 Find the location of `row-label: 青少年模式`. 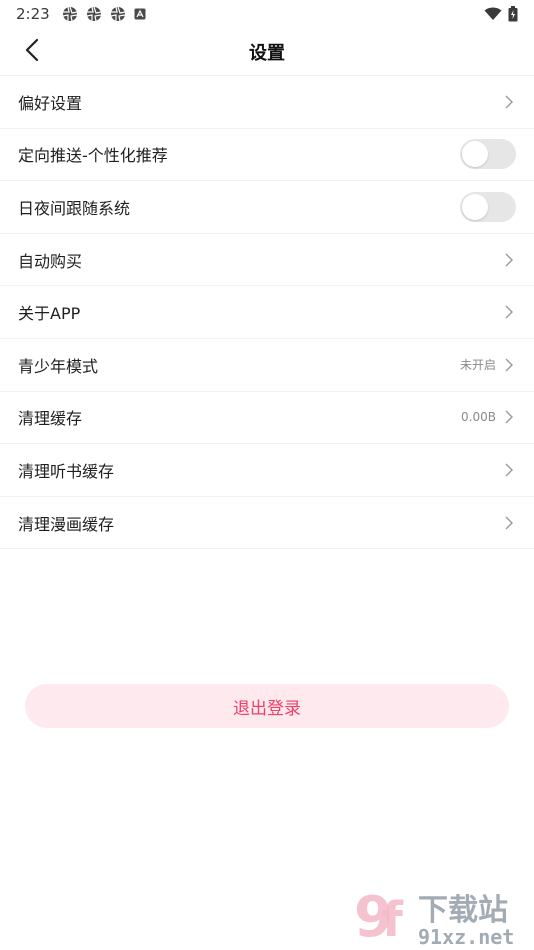

row-label: 青少年模式 is located at coordinates (58, 366).